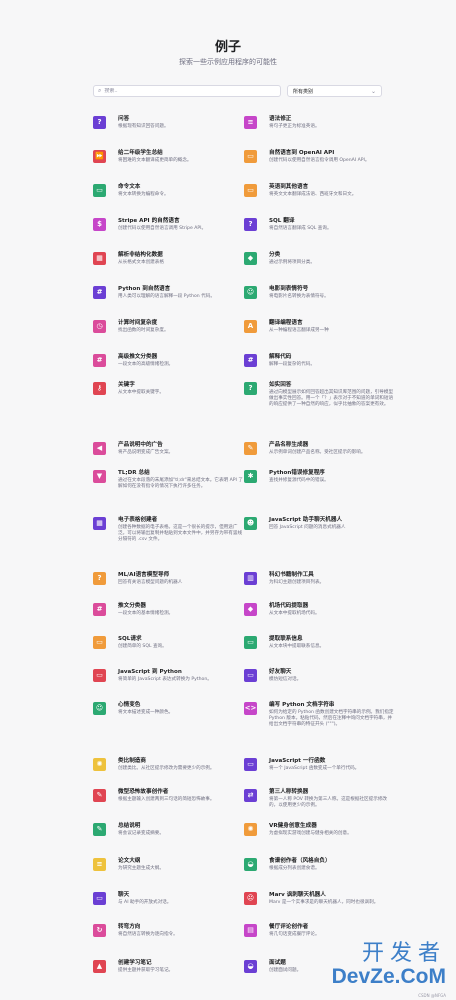 The width and height of the screenshot is (456, 1000). Describe the element at coordinates (146, 452) in the screenshot. I see `example-description: 将产品说明变成广告文案。` at that location.